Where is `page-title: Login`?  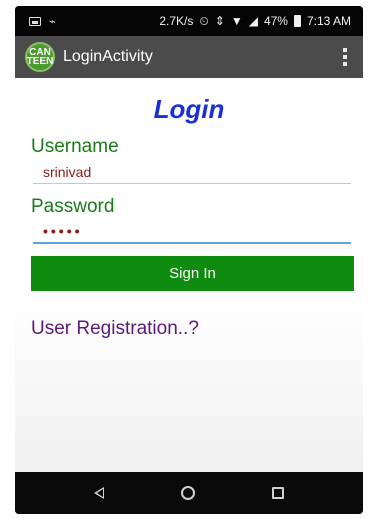 page-title: Login is located at coordinates (189, 109).